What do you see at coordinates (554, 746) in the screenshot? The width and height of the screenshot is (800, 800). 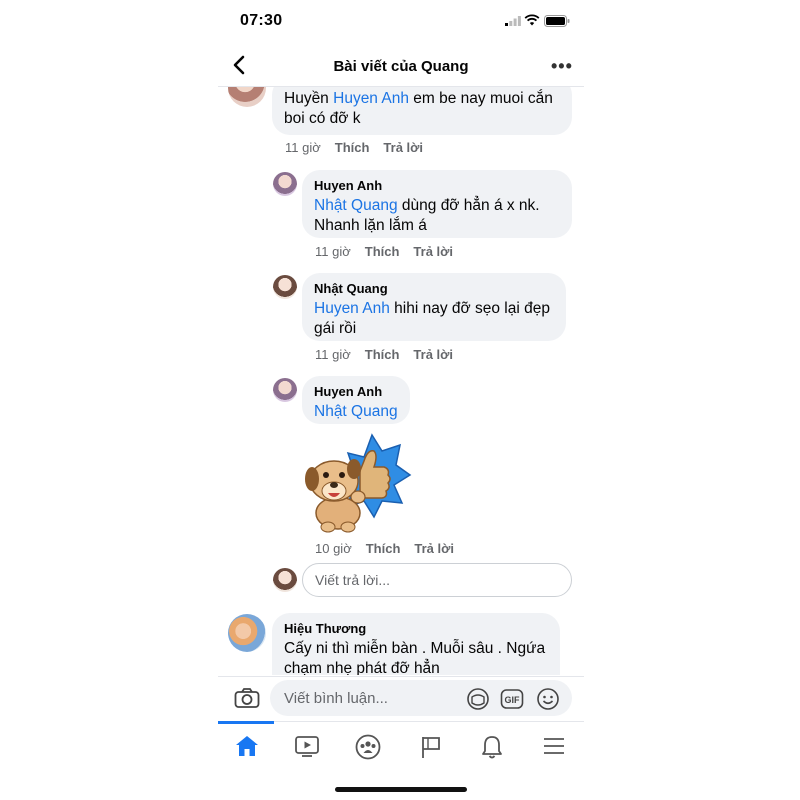 I see `menu-icon` at bounding box center [554, 746].